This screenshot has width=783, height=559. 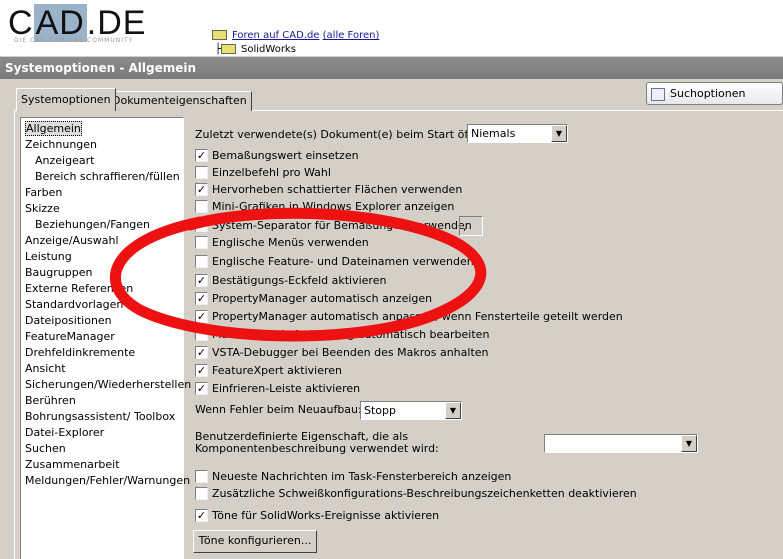 What do you see at coordinates (411, 410) in the screenshot?
I see `rebuild-error-dropdown: Stopp ▼` at bounding box center [411, 410].